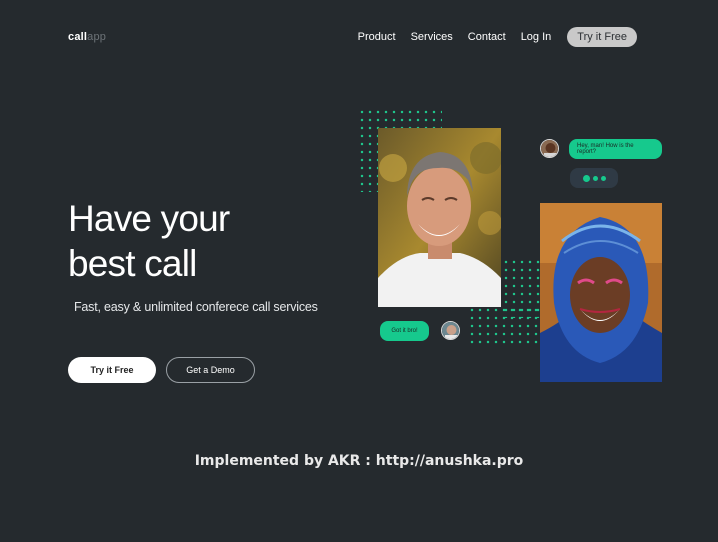  Describe the element at coordinates (377, 37) in the screenshot. I see `nav-product: Product` at that location.